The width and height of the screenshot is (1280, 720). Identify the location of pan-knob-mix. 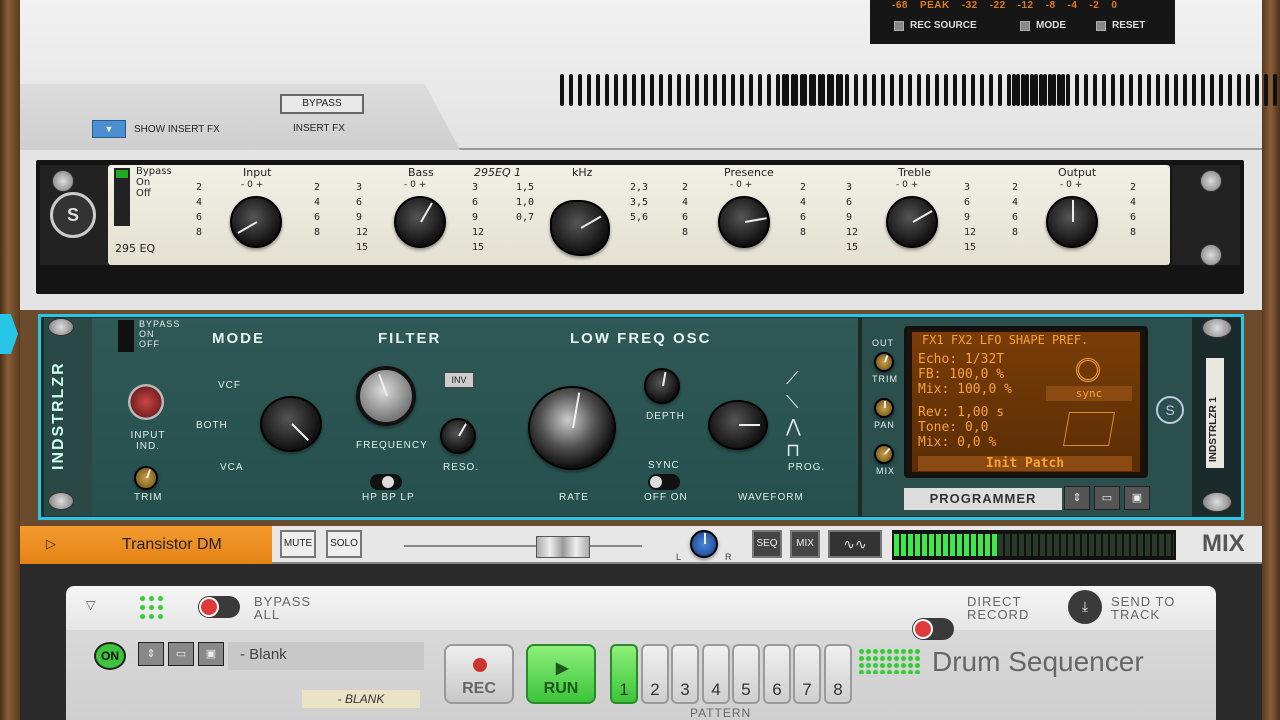
(704, 544).